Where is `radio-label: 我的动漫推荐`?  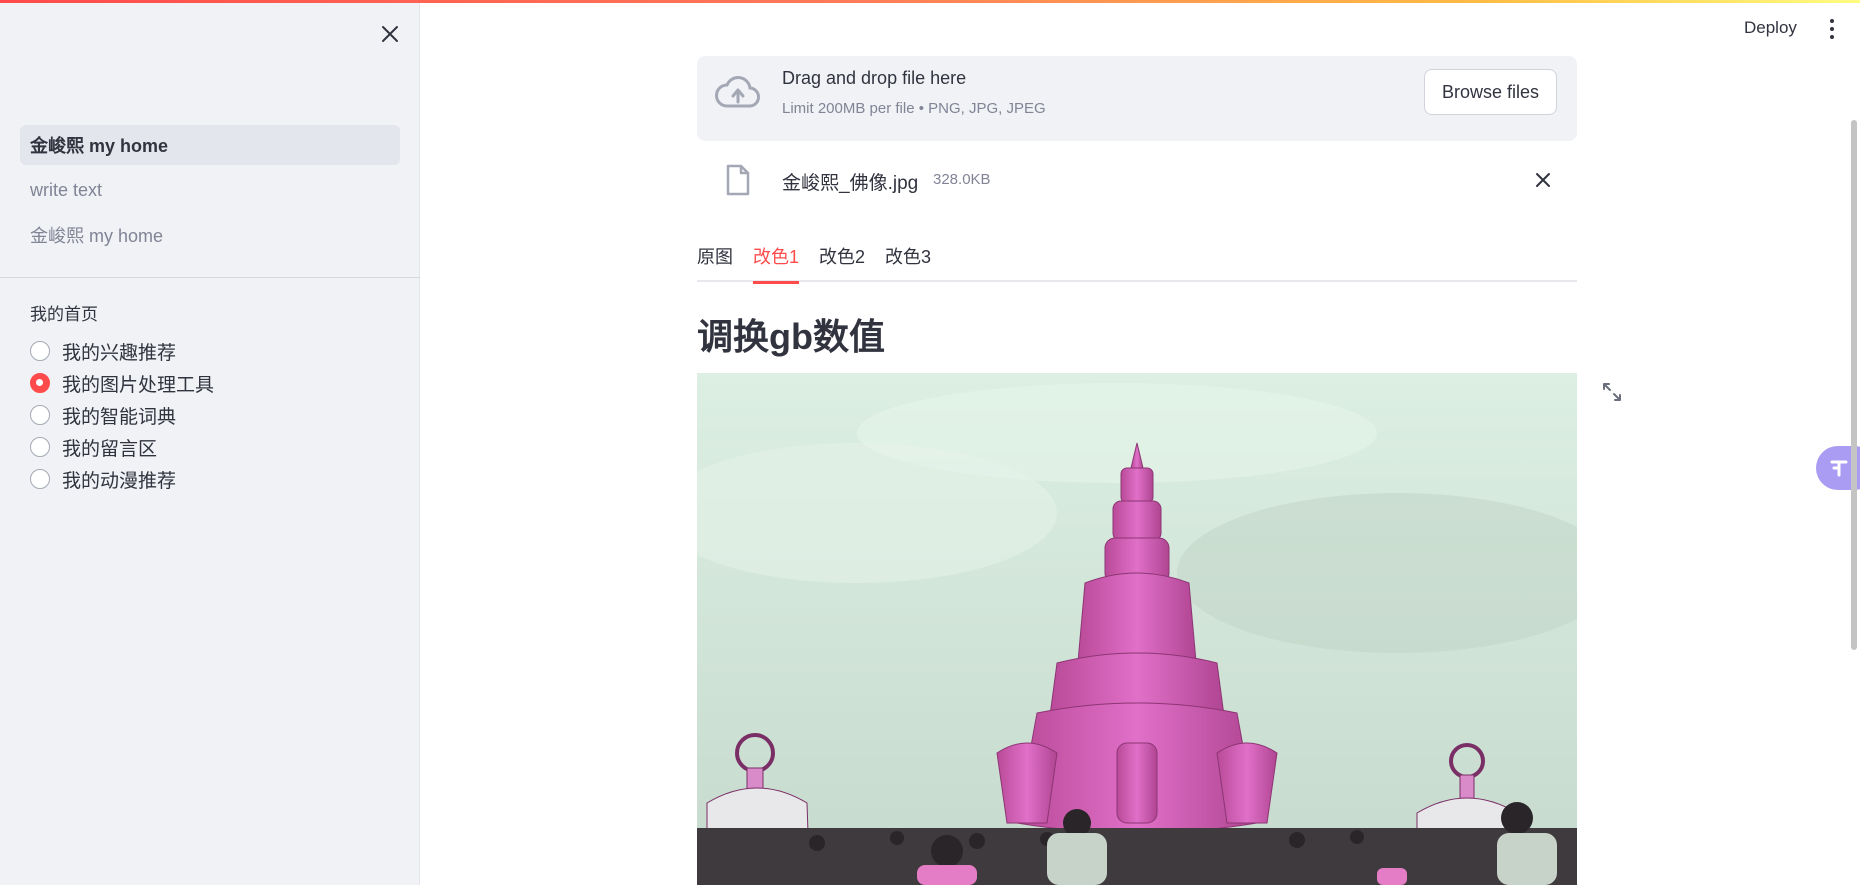
radio-label: 我的动漫推荐 is located at coordinates (119, 481).